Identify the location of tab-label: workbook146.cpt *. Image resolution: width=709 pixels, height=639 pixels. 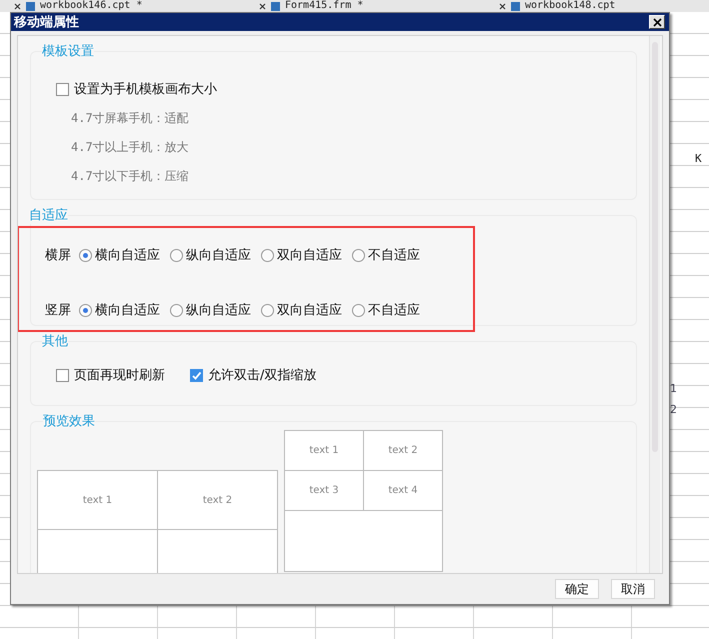
(91, 6).